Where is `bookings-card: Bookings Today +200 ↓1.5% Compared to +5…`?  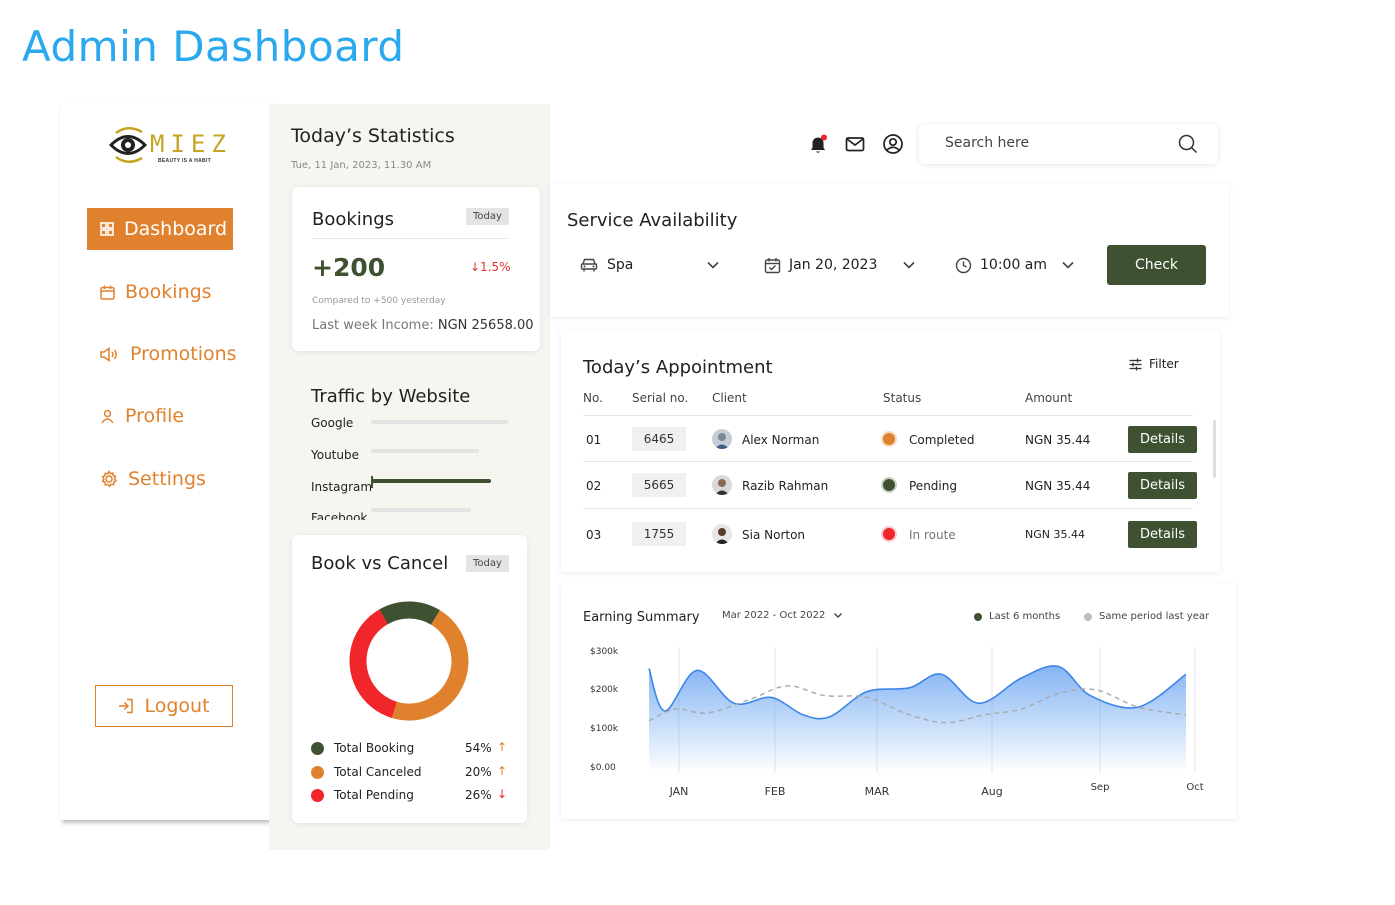 bookings-card: Bookings Today +200 ↓1.5% Compared to +5… is located at coordinates (416, 269).